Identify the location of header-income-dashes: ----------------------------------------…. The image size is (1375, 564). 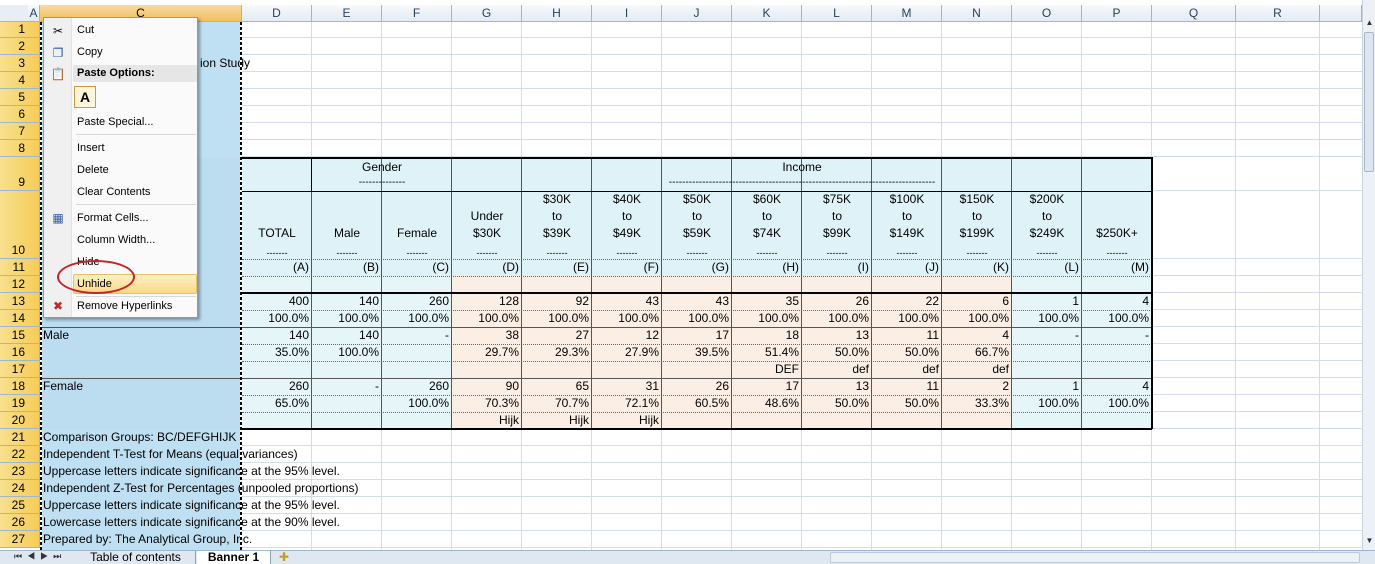
(802, 182).